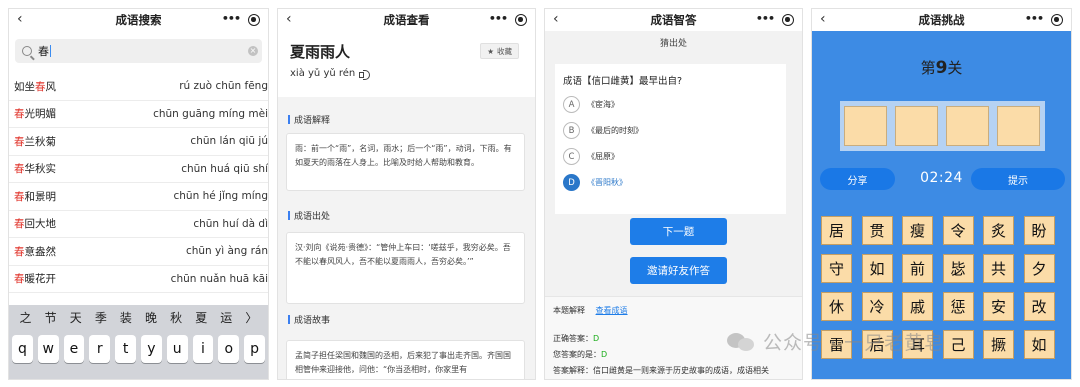 The image size is (1080, 387). I want to click on next-question-button: 下一题, so click(678, 231).